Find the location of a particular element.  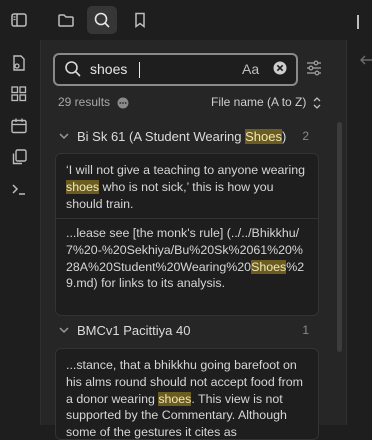

more-options-icon is located at coordinates (123, 103).